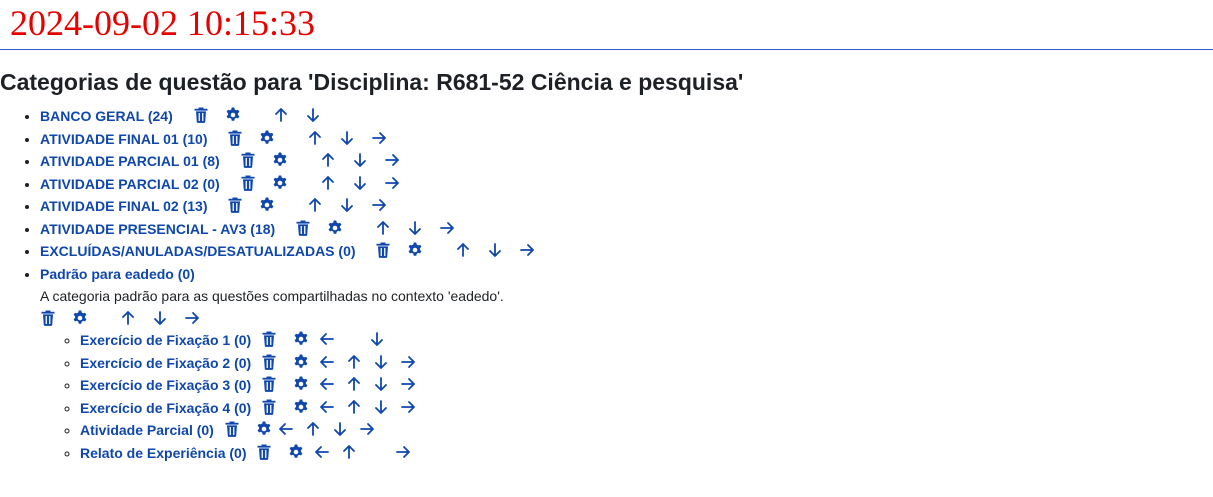 This screenshot has width=1213, height=497. I want to click on list-item: ATIVIDADE PARCIAL 02 (0), so click(287, 184).